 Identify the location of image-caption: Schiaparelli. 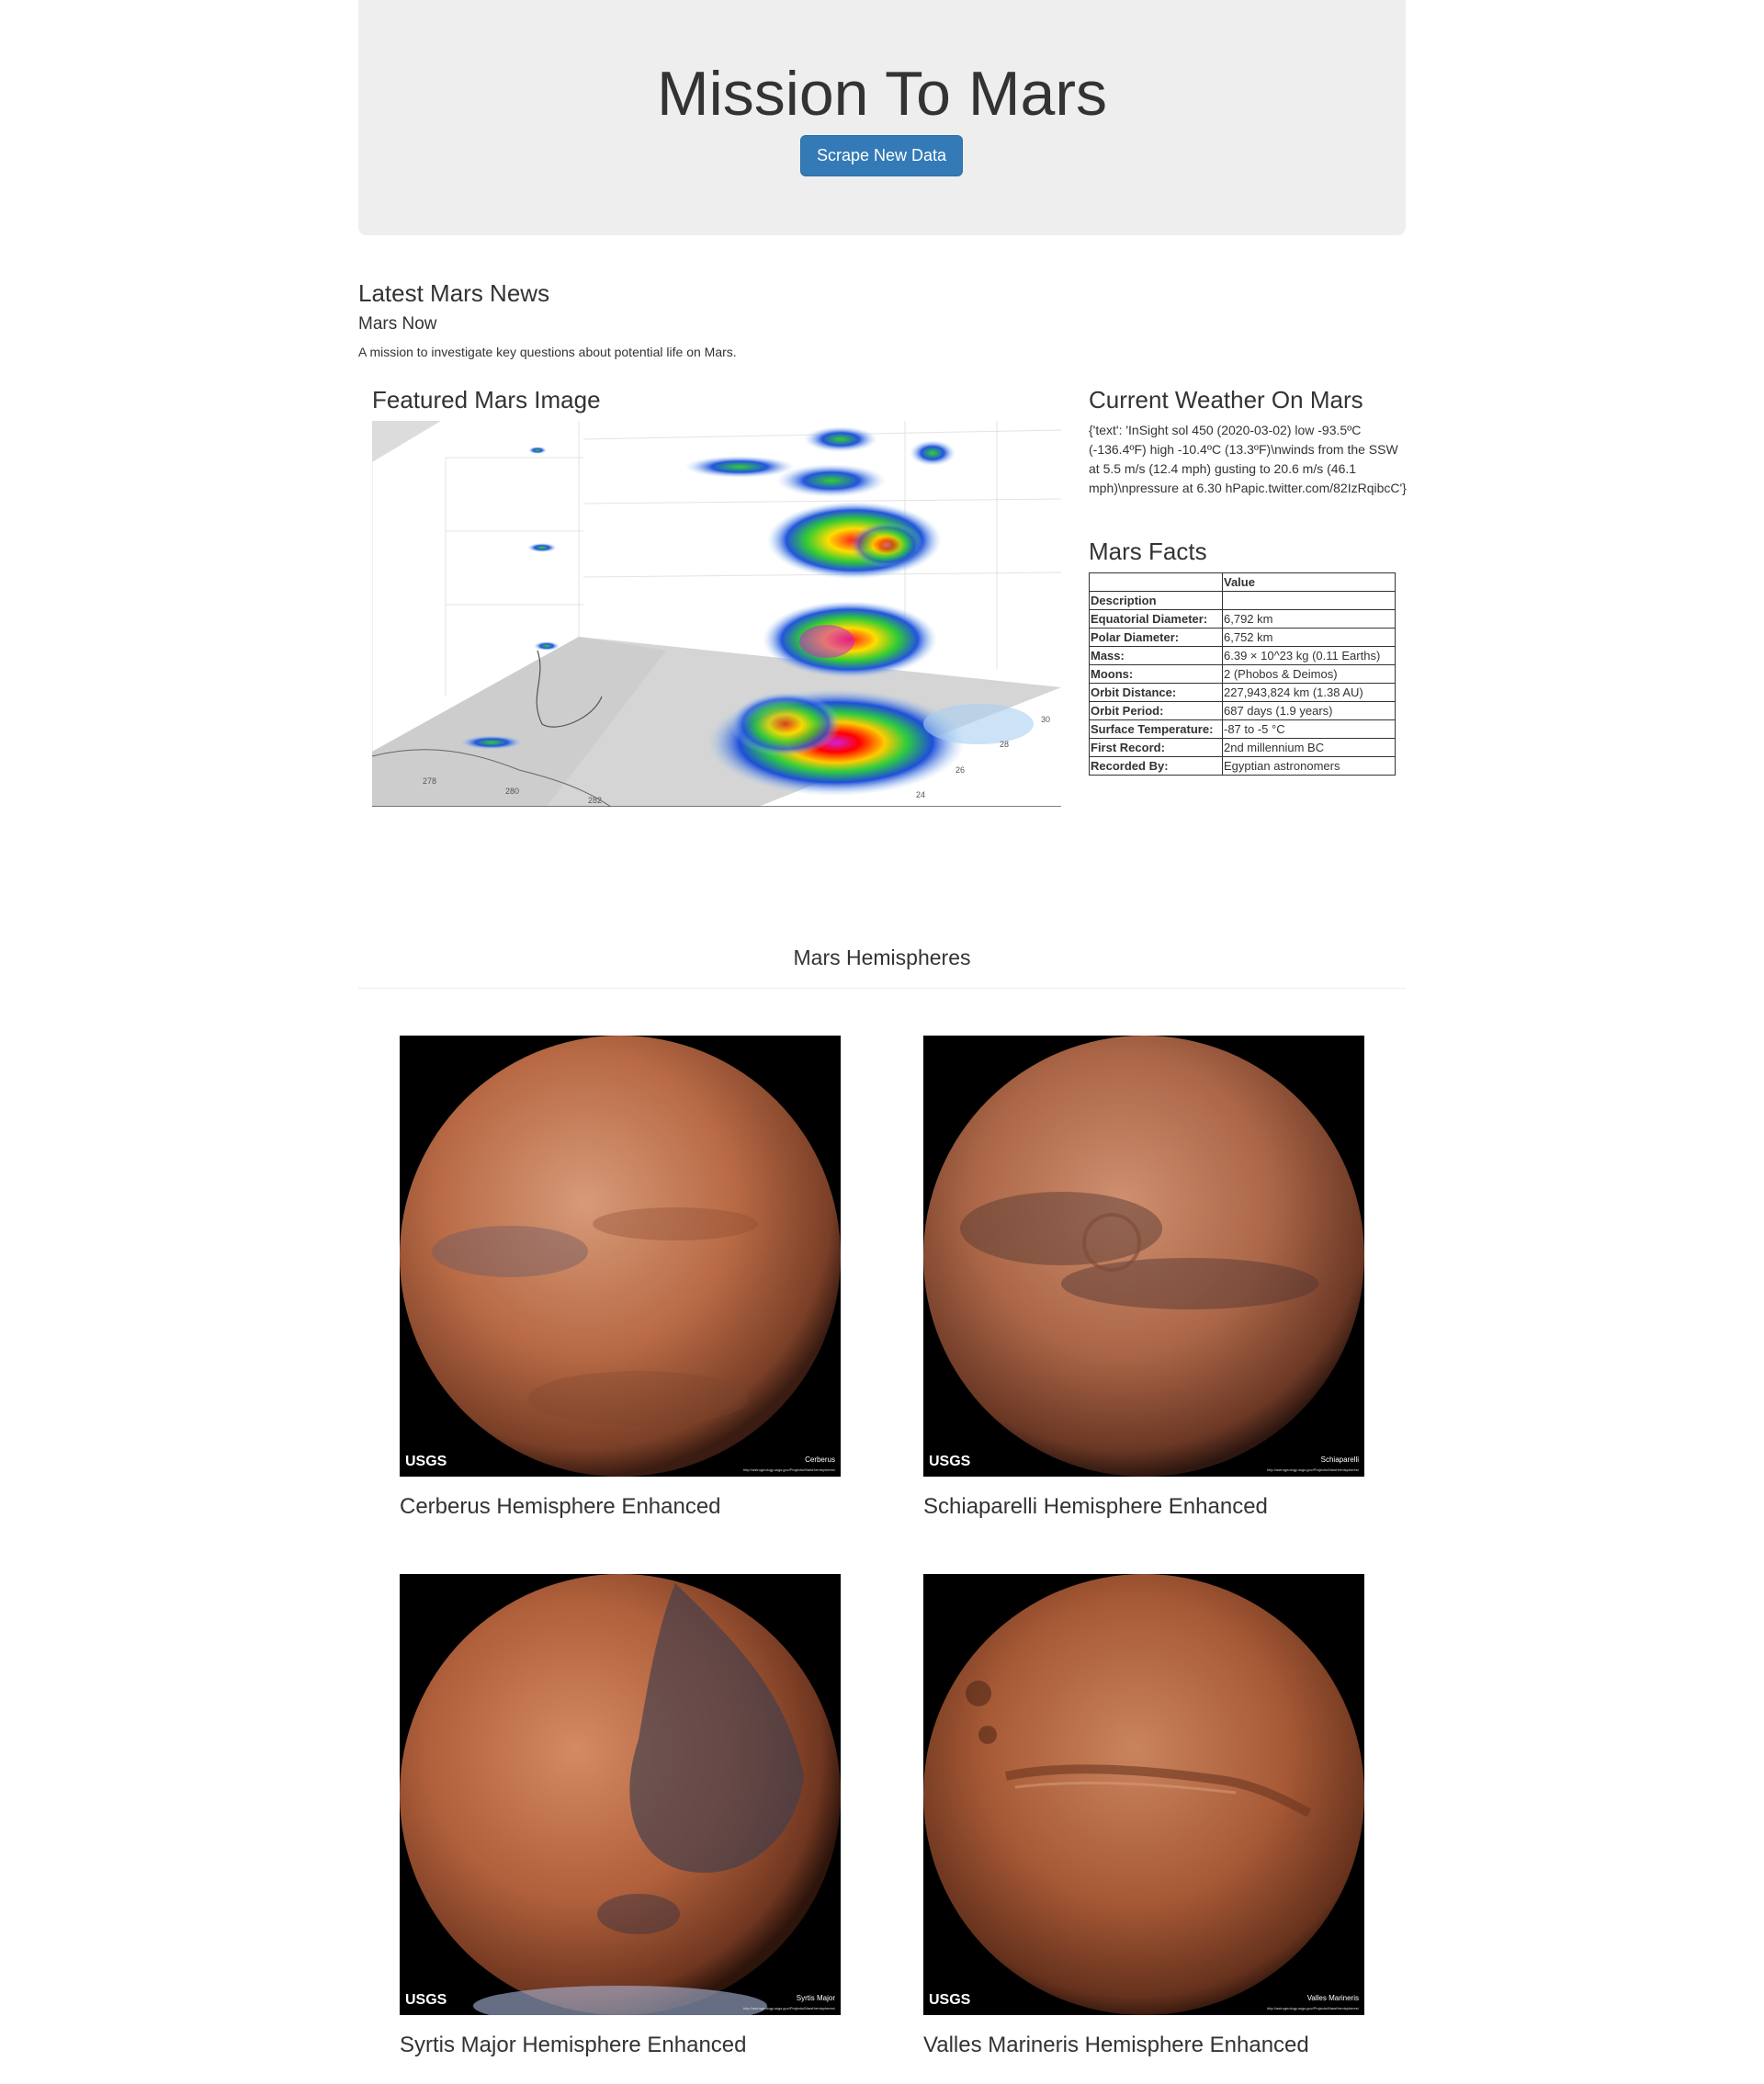
(1341, 1459).